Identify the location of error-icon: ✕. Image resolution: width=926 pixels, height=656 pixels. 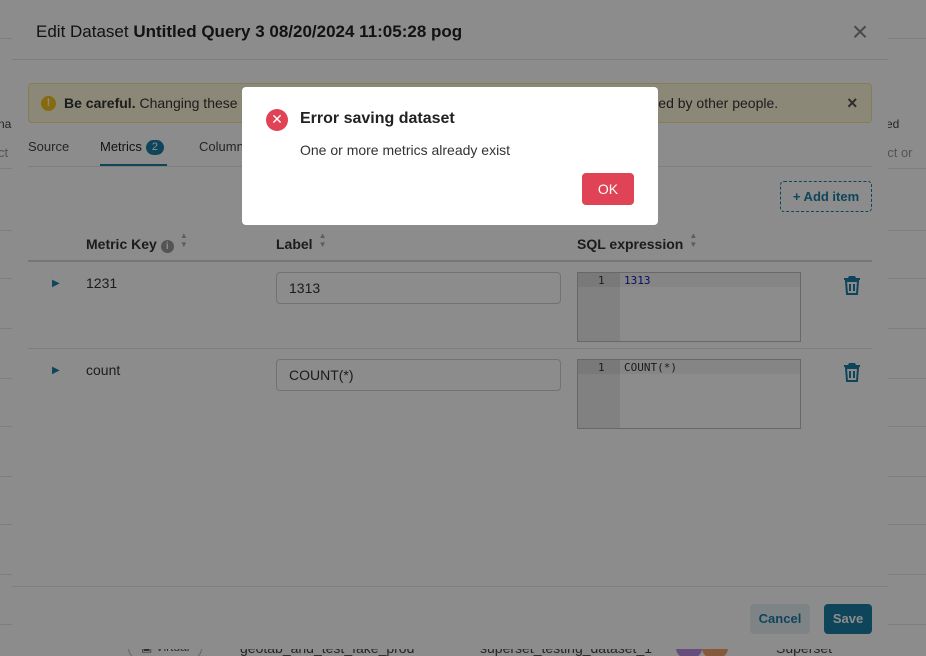
(277, 120).